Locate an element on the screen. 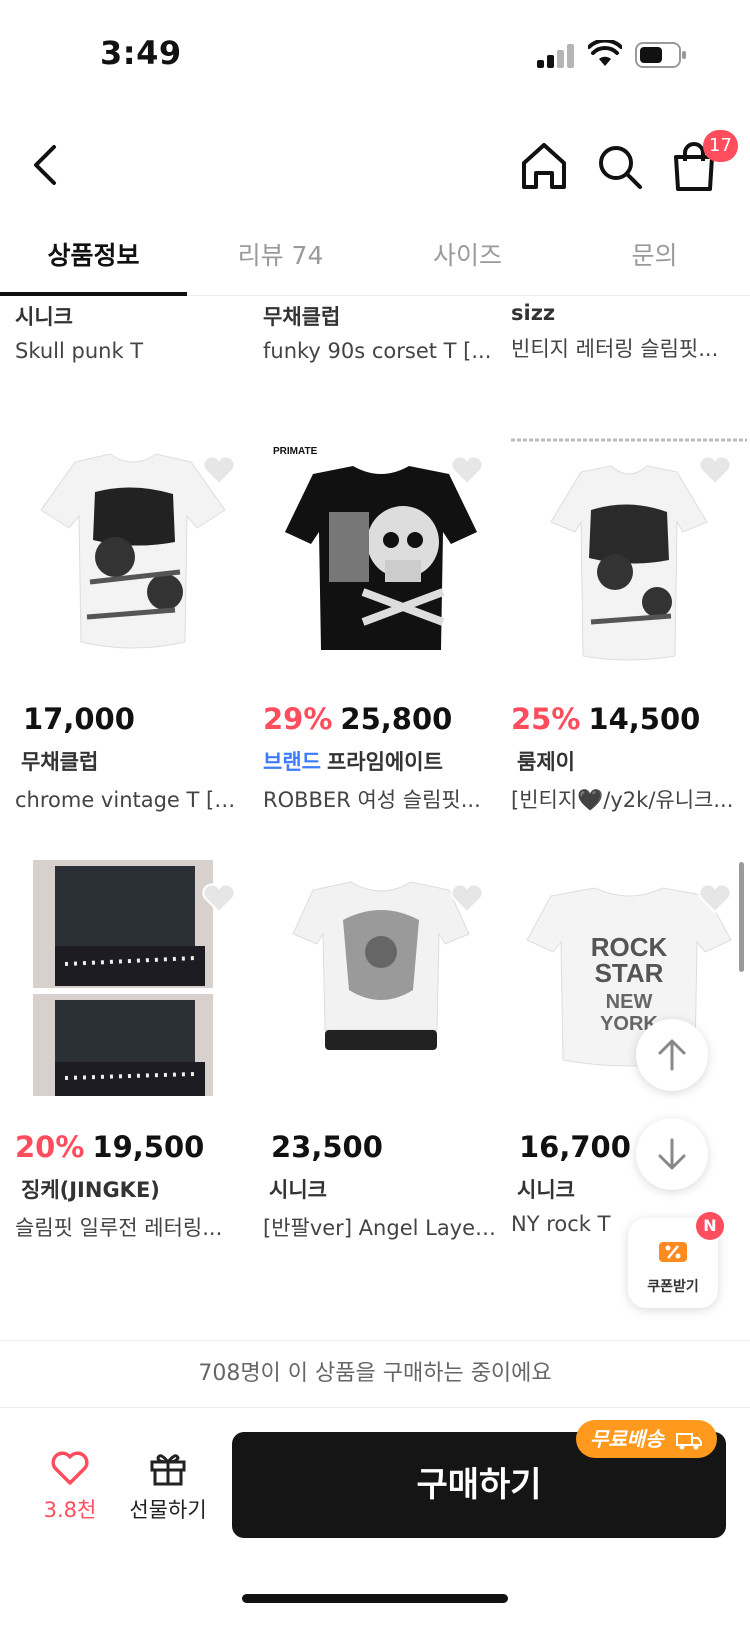  product-price-line: 23,500 is located at coordinates (381, 1147).